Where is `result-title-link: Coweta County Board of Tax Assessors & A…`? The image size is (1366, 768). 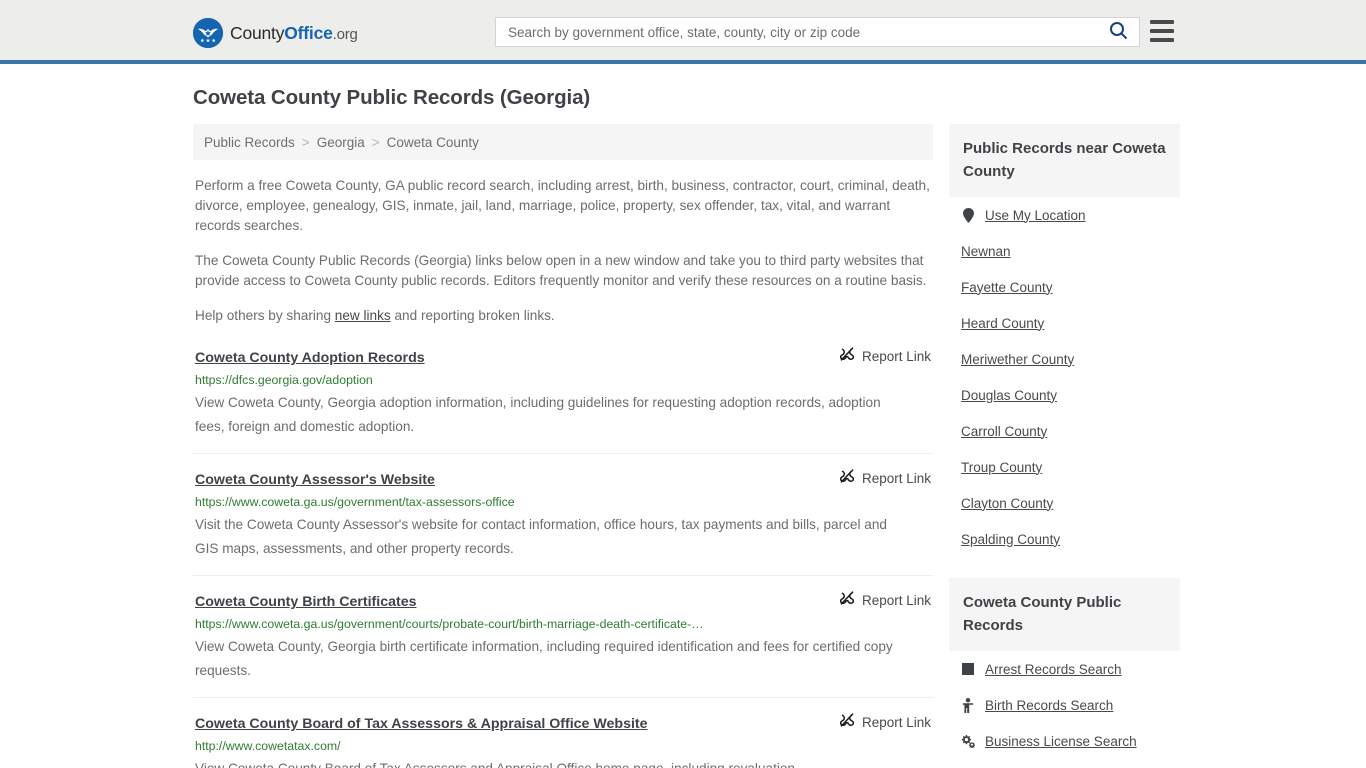
result-title-link: Coweta County Board of Tax Assessors & A… is located at coordinates (421, 724).